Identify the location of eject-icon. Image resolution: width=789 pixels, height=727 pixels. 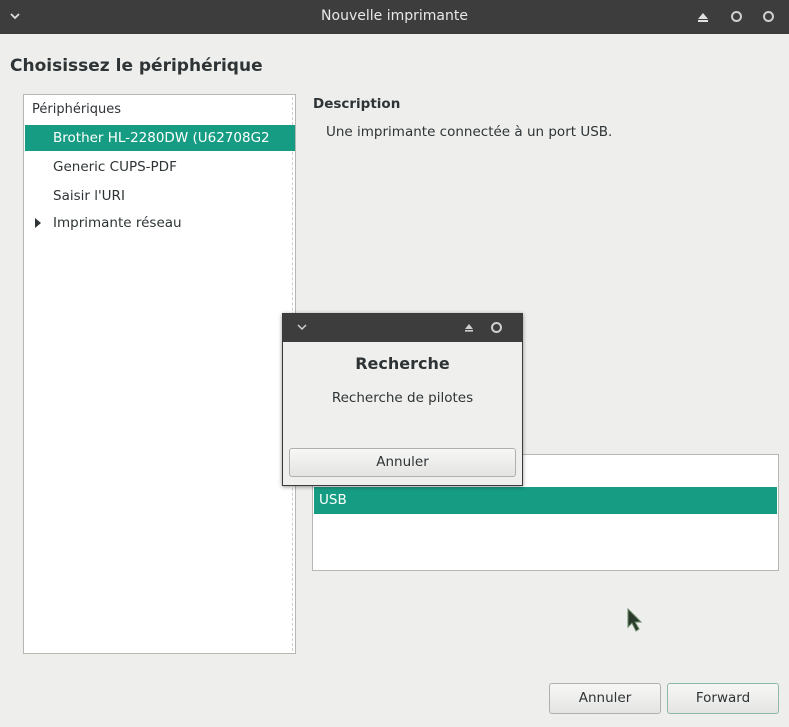
(703, 17).